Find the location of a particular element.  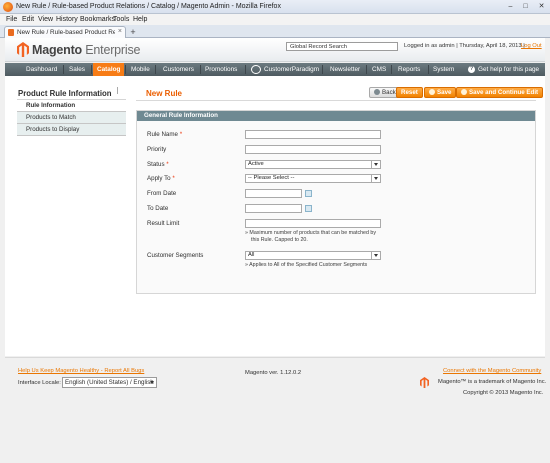

back-arrow-icon is located at coordinates (377, 92).